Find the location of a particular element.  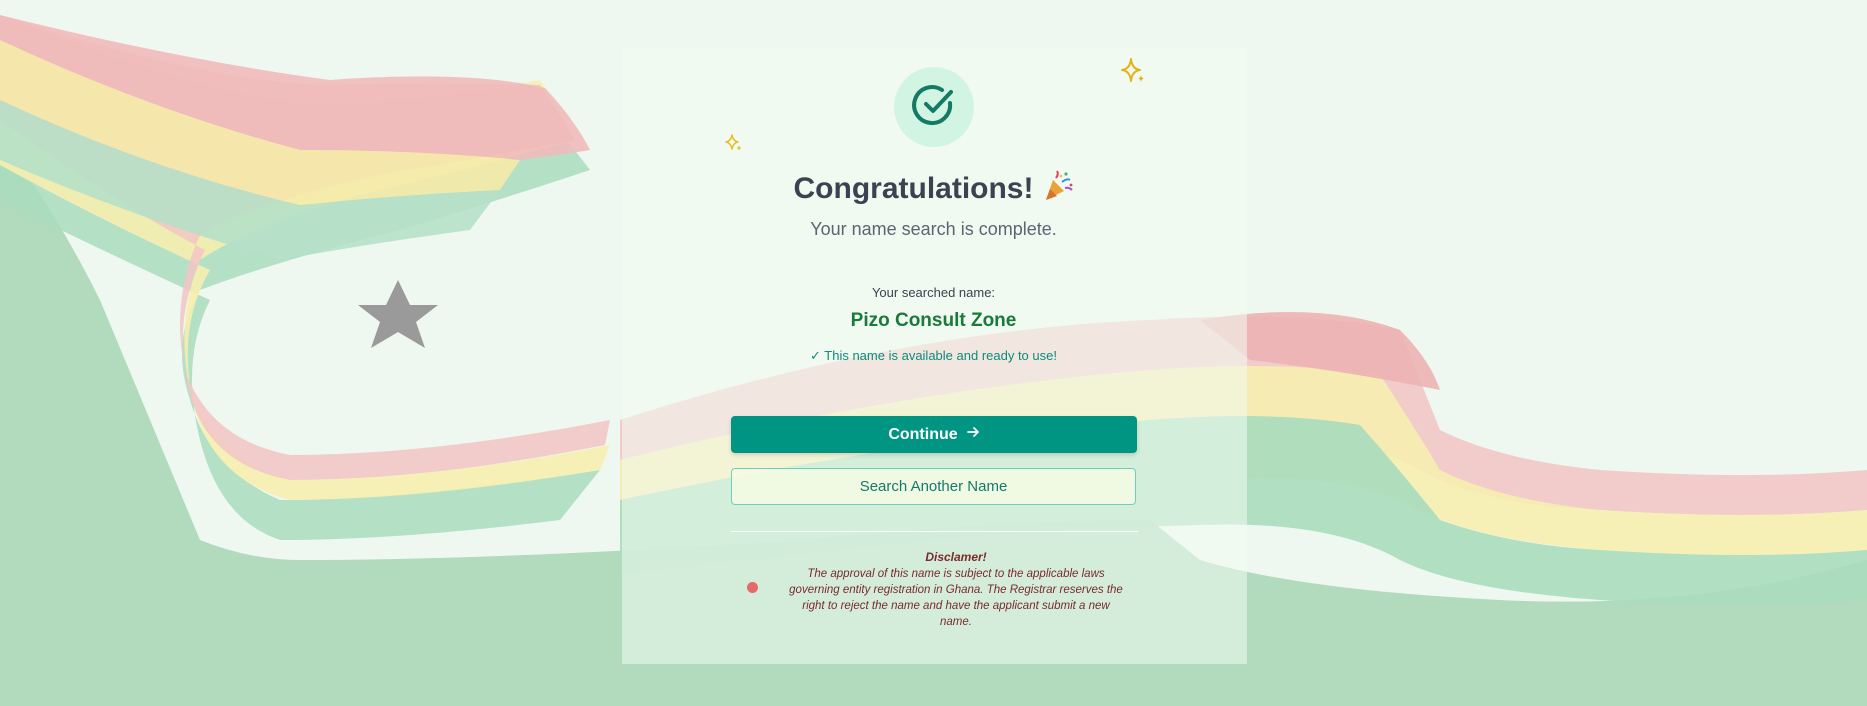

success-badge is located at coordinates (934, 107).